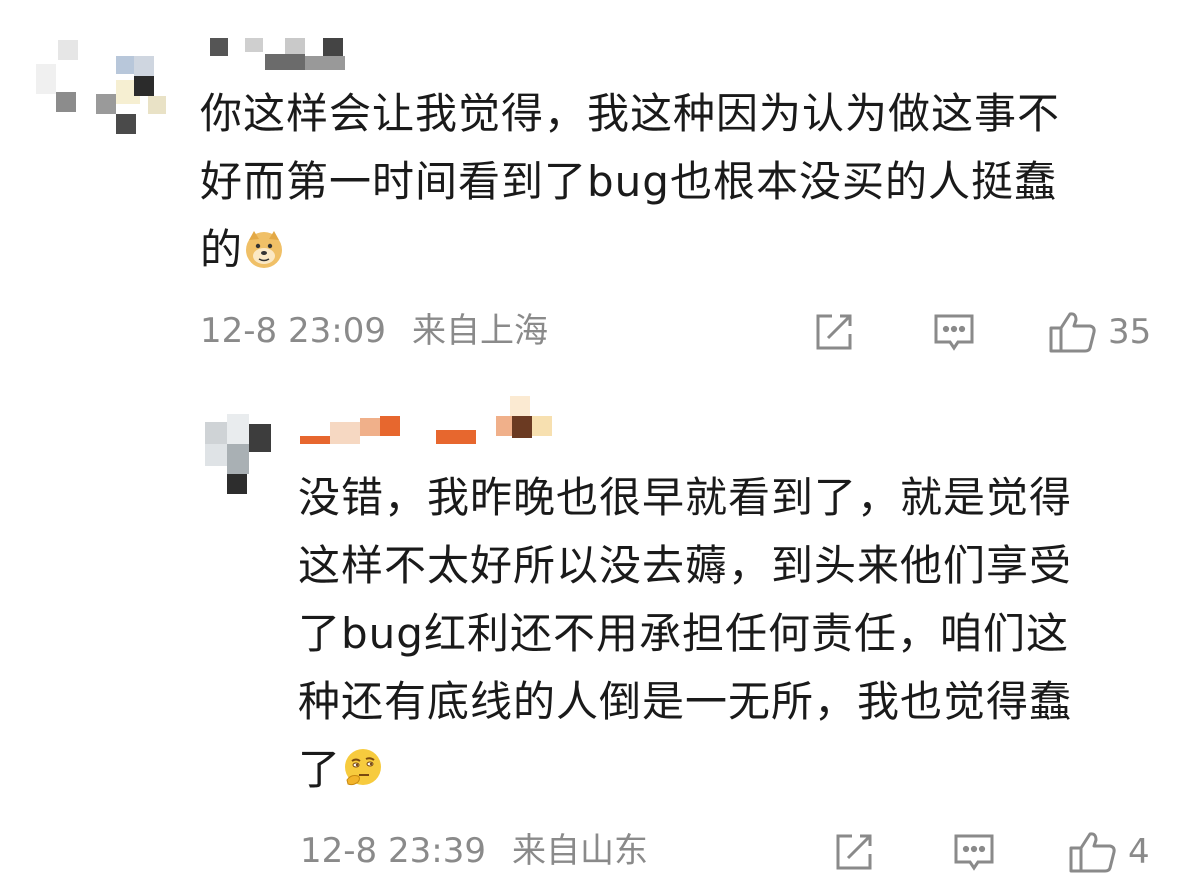 The height and width of the screenshot is (889, 1200). Describe the element at coordinates (264, 249) in the screenshot. I see `doge-emoji-icon` at that location.